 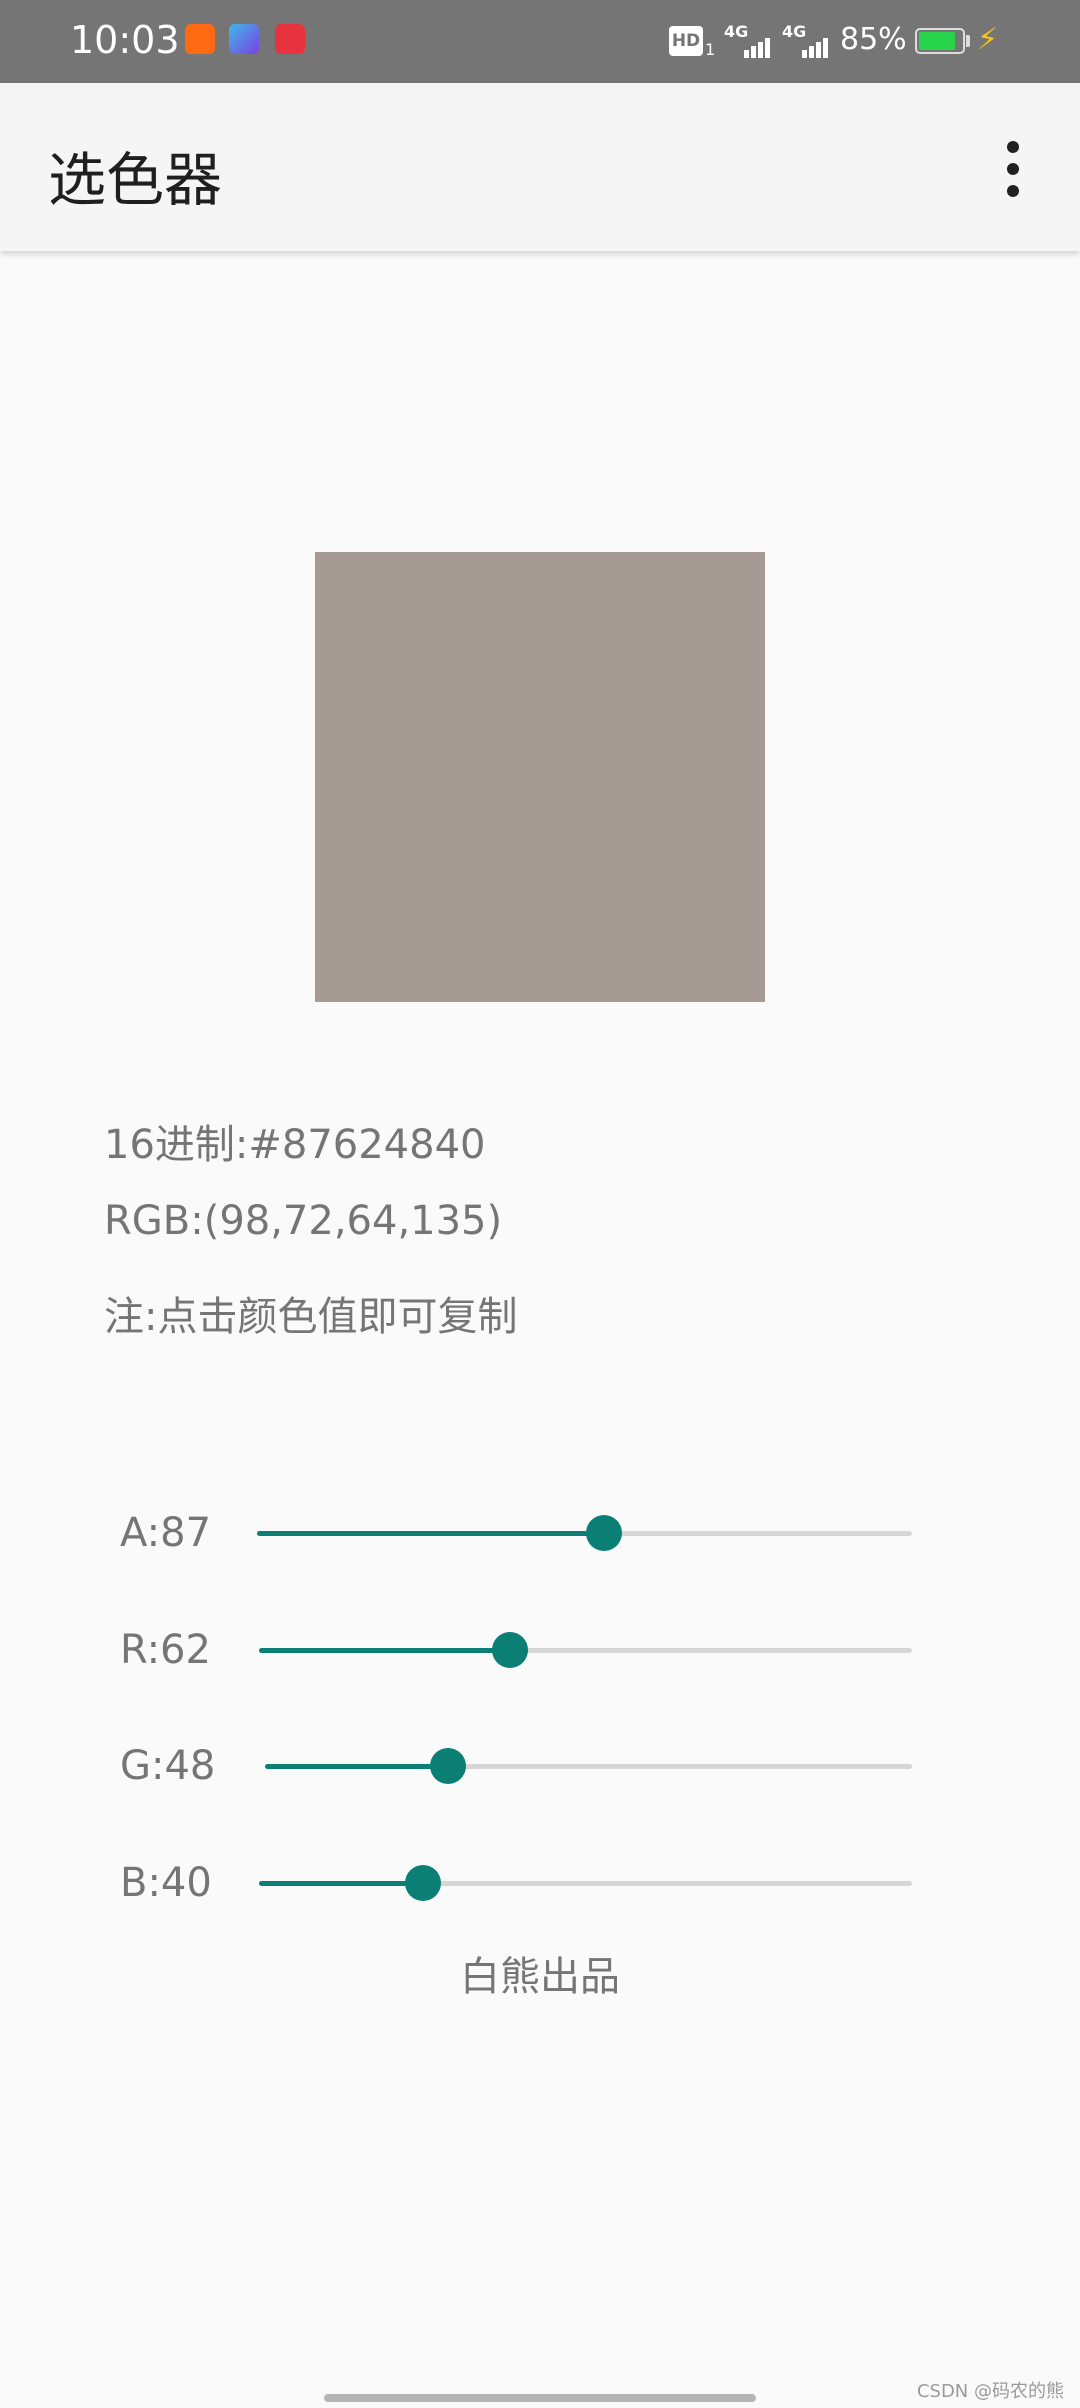 I want to click on color-preview, so click(x=540, y=777).